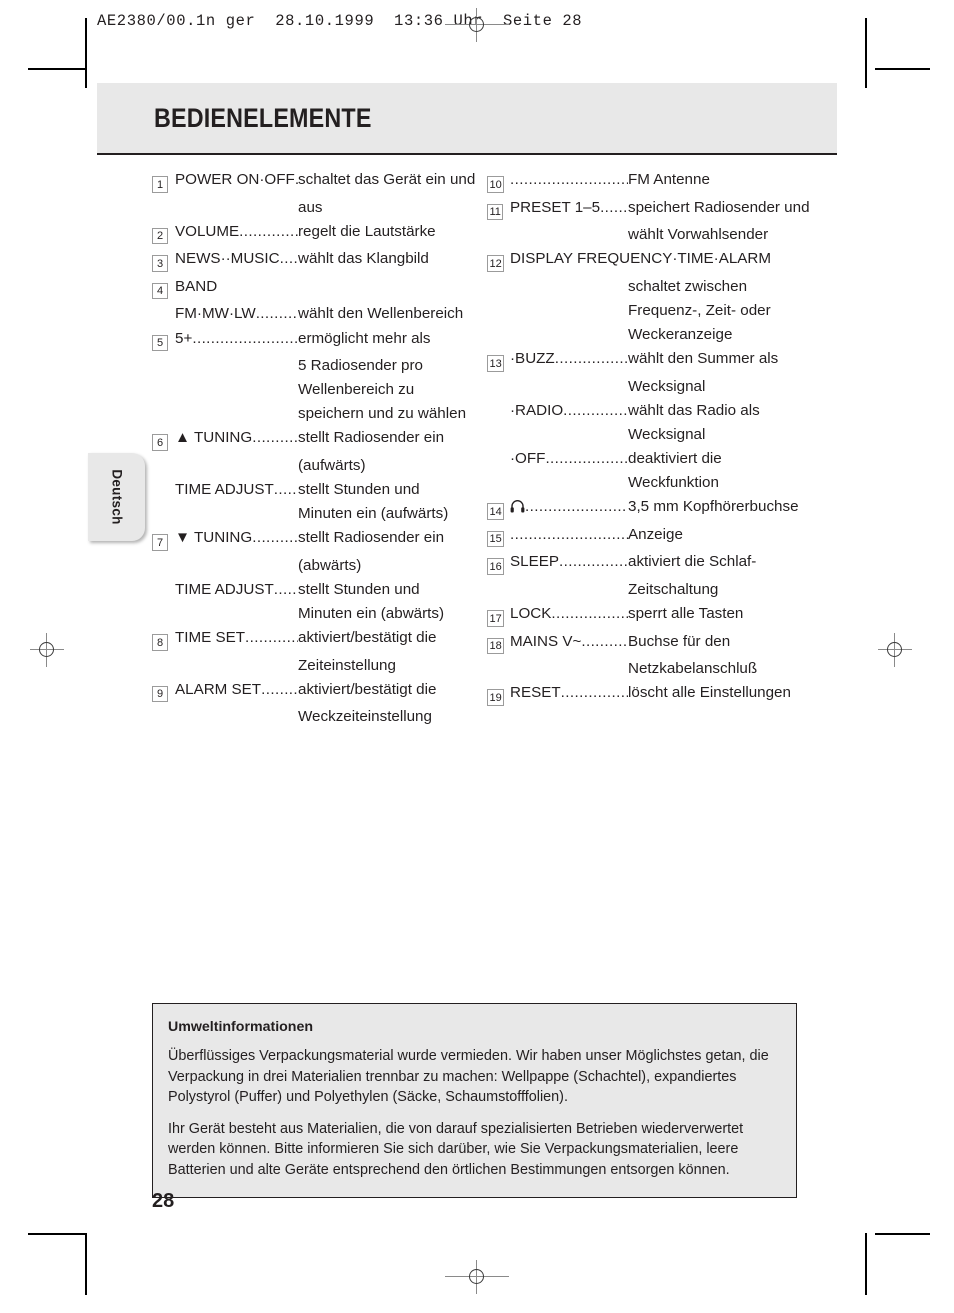 The height and width of the screenshot is (1313, 954). Describe the element at coordinates (496, 646) in the screenshot. I see `control-number-badge: 18` at that location.